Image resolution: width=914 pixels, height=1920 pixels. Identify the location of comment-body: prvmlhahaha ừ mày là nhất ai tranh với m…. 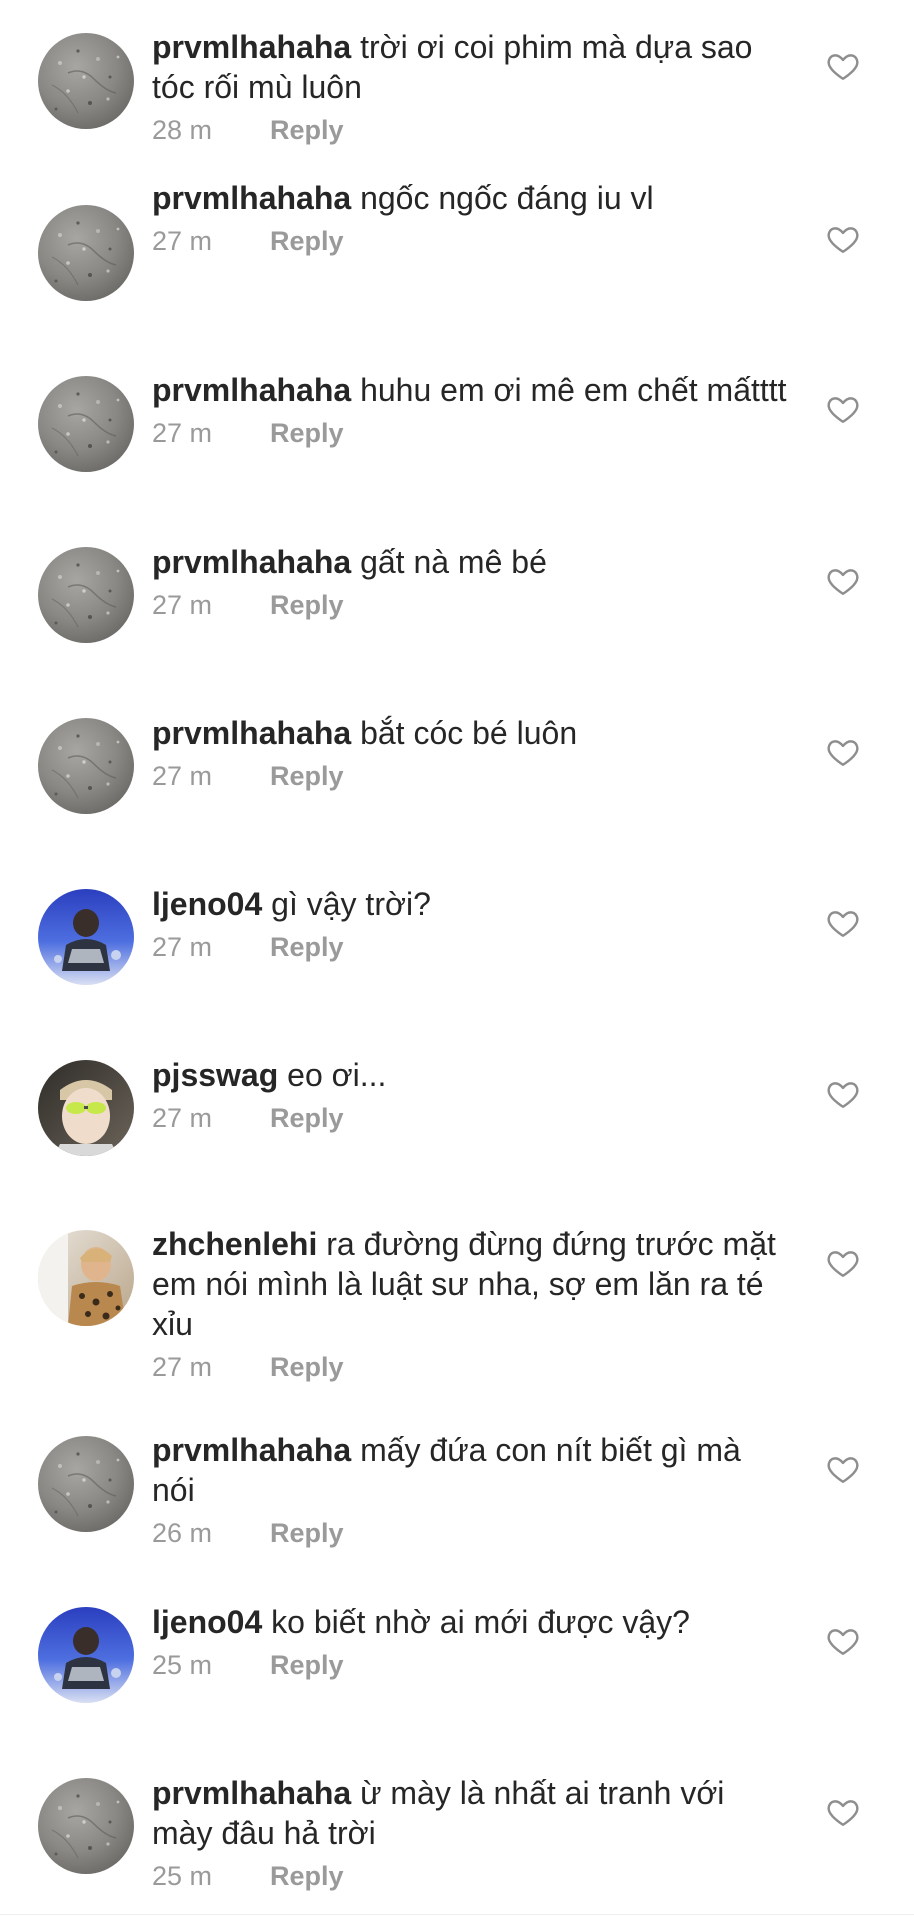
(472, 1833).